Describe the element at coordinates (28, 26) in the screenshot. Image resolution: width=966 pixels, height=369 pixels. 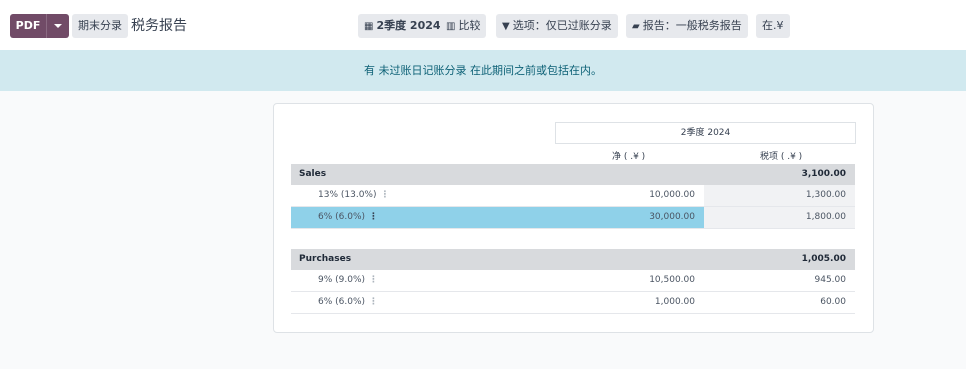
I see `pdf-button: PDF` at that location.